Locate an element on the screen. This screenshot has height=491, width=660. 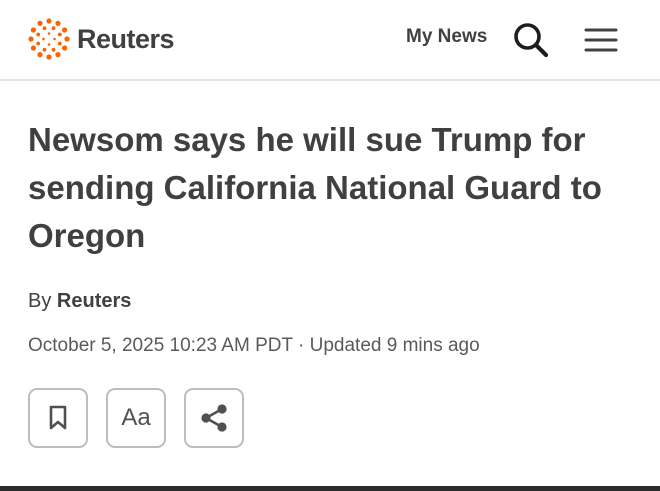
bookmark-button is located at coordinates (58, 418).